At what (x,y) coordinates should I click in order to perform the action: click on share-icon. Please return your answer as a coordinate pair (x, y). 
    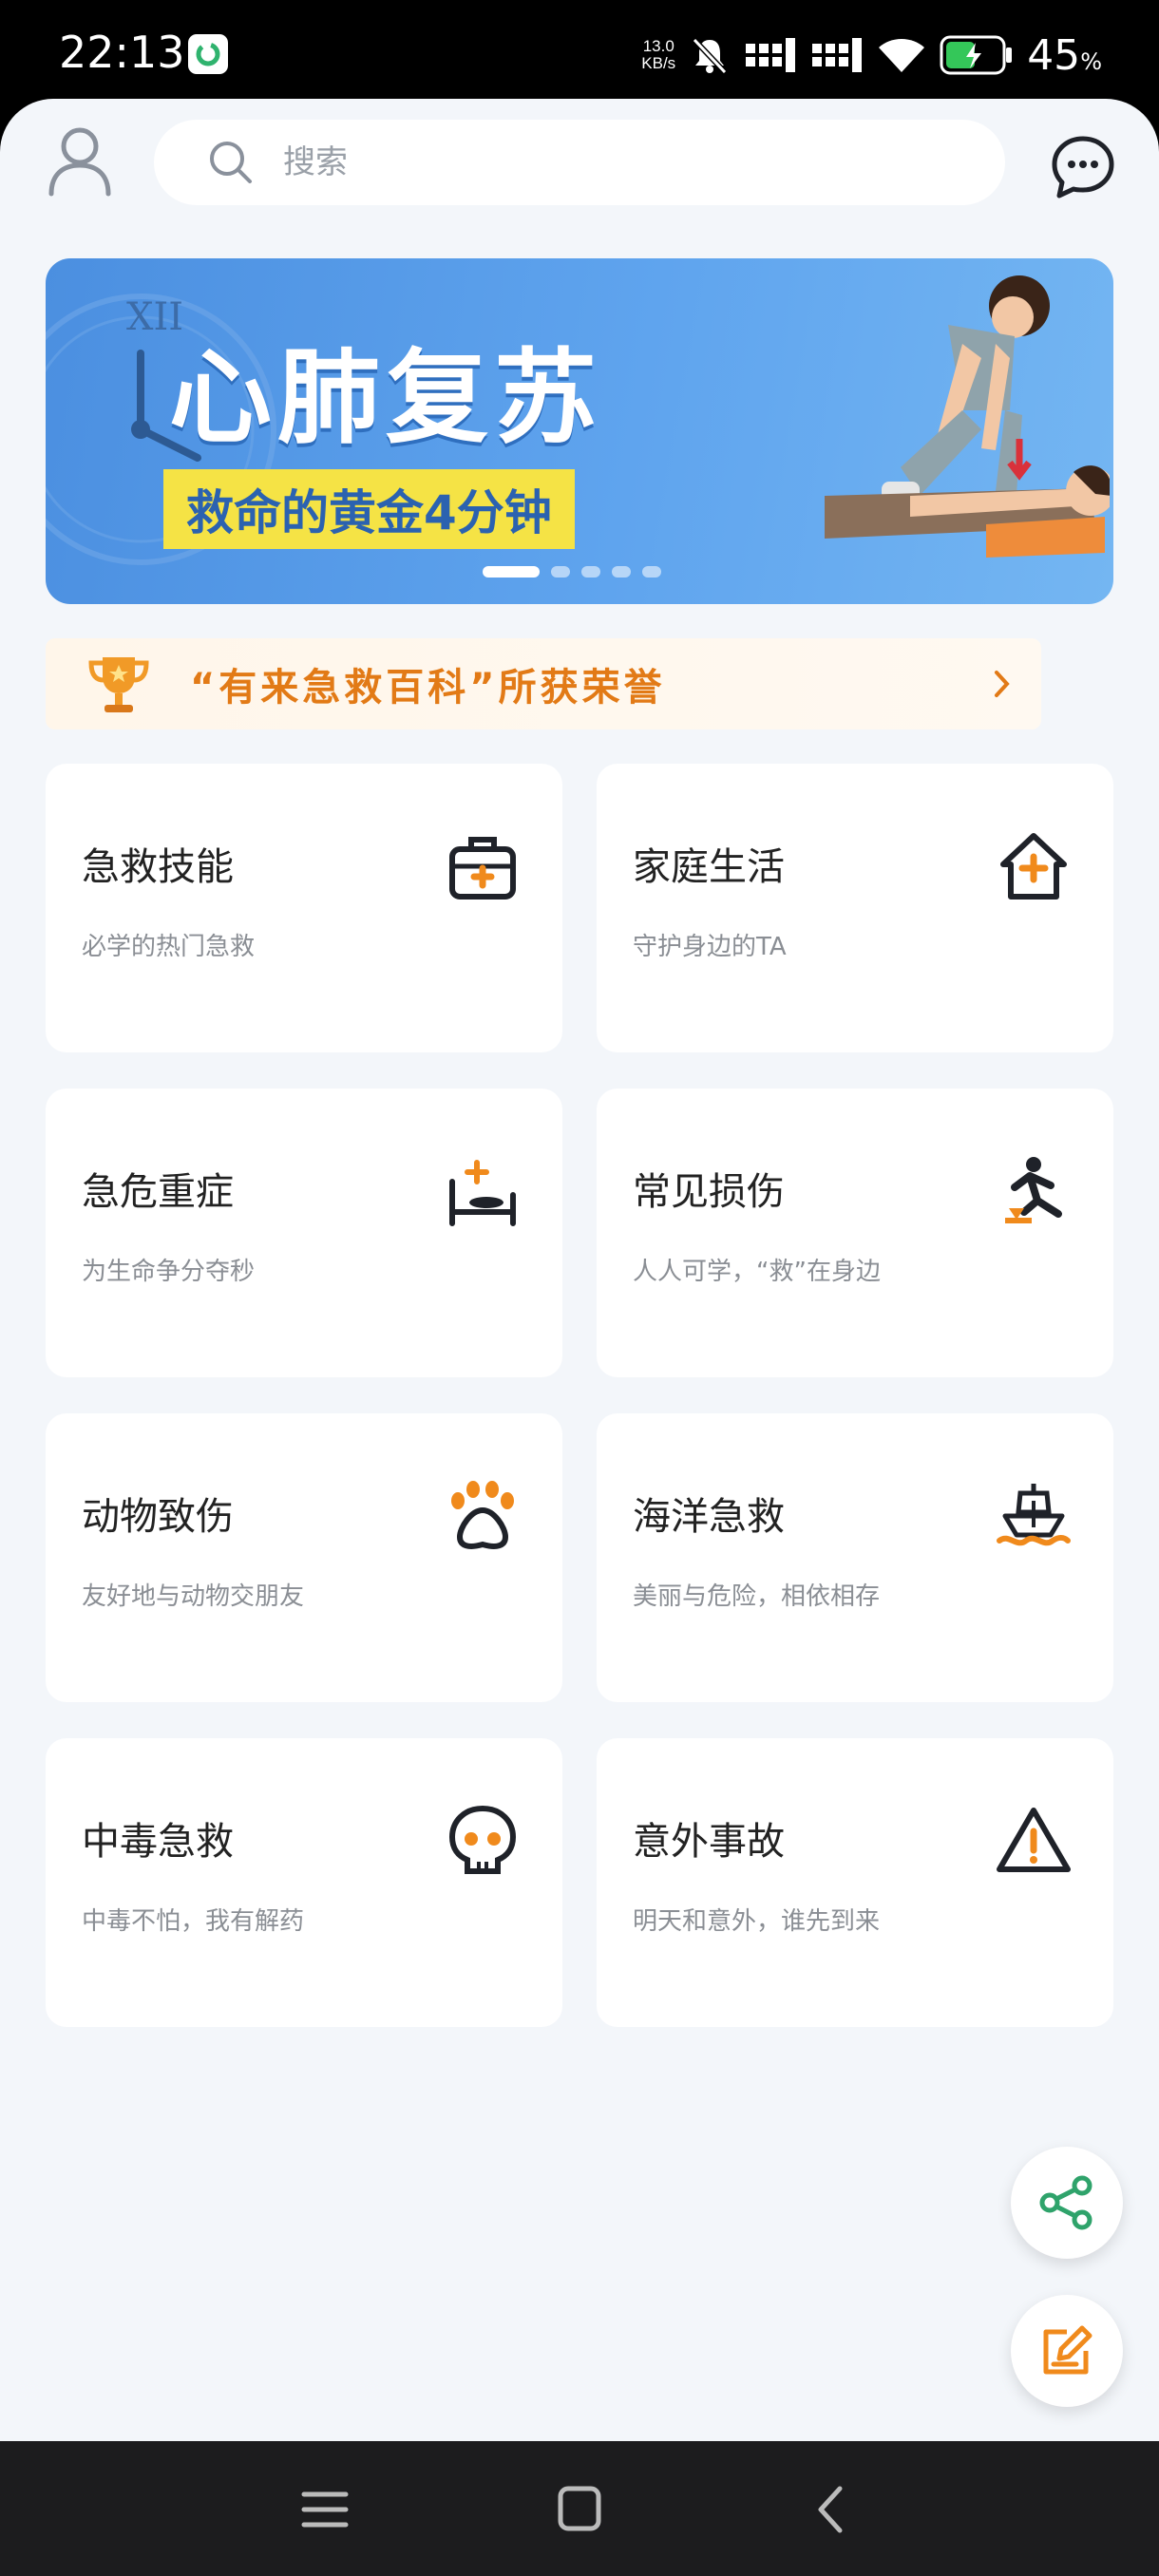
    Looking at the image, I should click on (1065, 2202).